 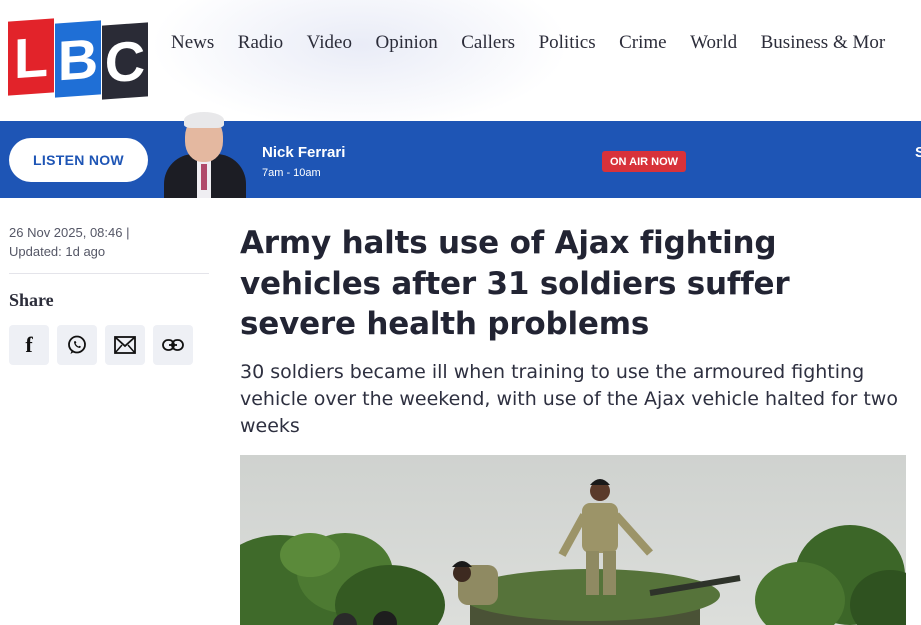 I want to click on share-email-button, so click(x=125, y=345).